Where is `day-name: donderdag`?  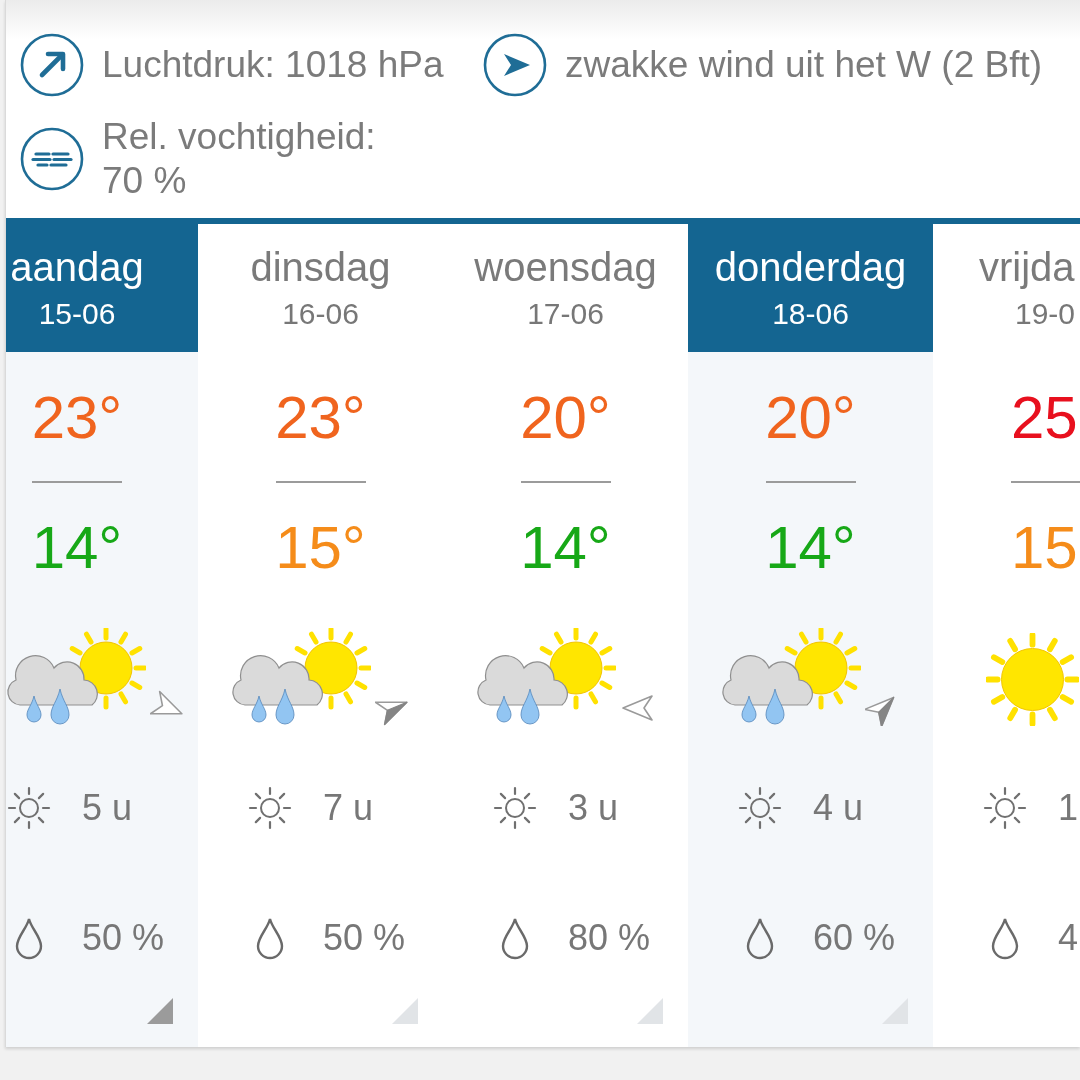 day-name: donderdag is located at coordinates (810, 267).